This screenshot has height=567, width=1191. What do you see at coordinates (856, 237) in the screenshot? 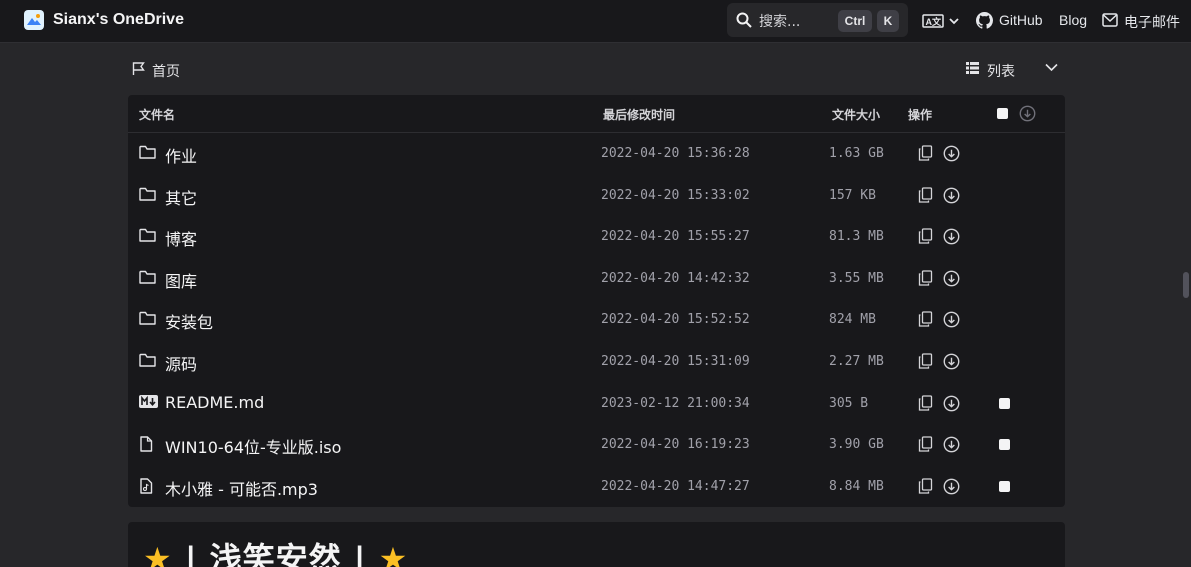
I see `file-size: 81.3 MB` at bounding box center [856, 237].